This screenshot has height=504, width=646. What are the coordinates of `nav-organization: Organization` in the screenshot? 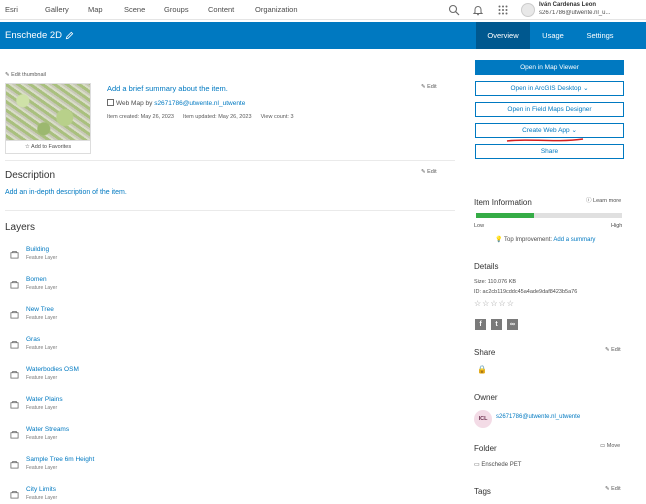 It's located at (276, 9).